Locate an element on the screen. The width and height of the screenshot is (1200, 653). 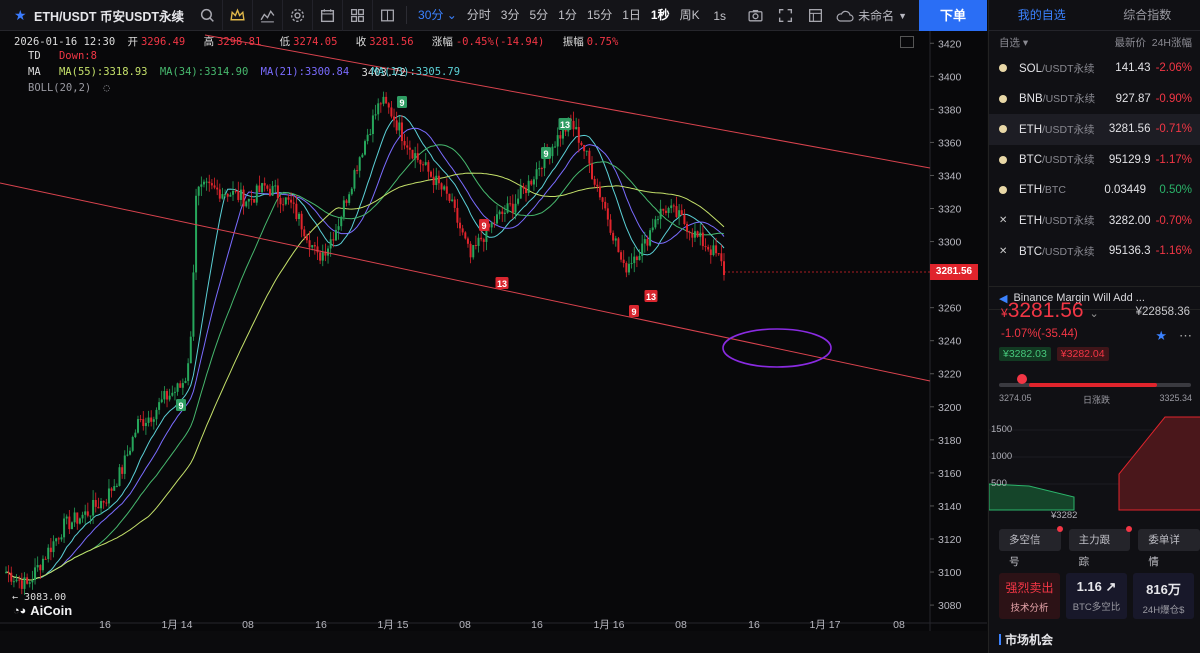
whale-tracking-button: 主力跟踪 is located at coordinates (1100, 547).